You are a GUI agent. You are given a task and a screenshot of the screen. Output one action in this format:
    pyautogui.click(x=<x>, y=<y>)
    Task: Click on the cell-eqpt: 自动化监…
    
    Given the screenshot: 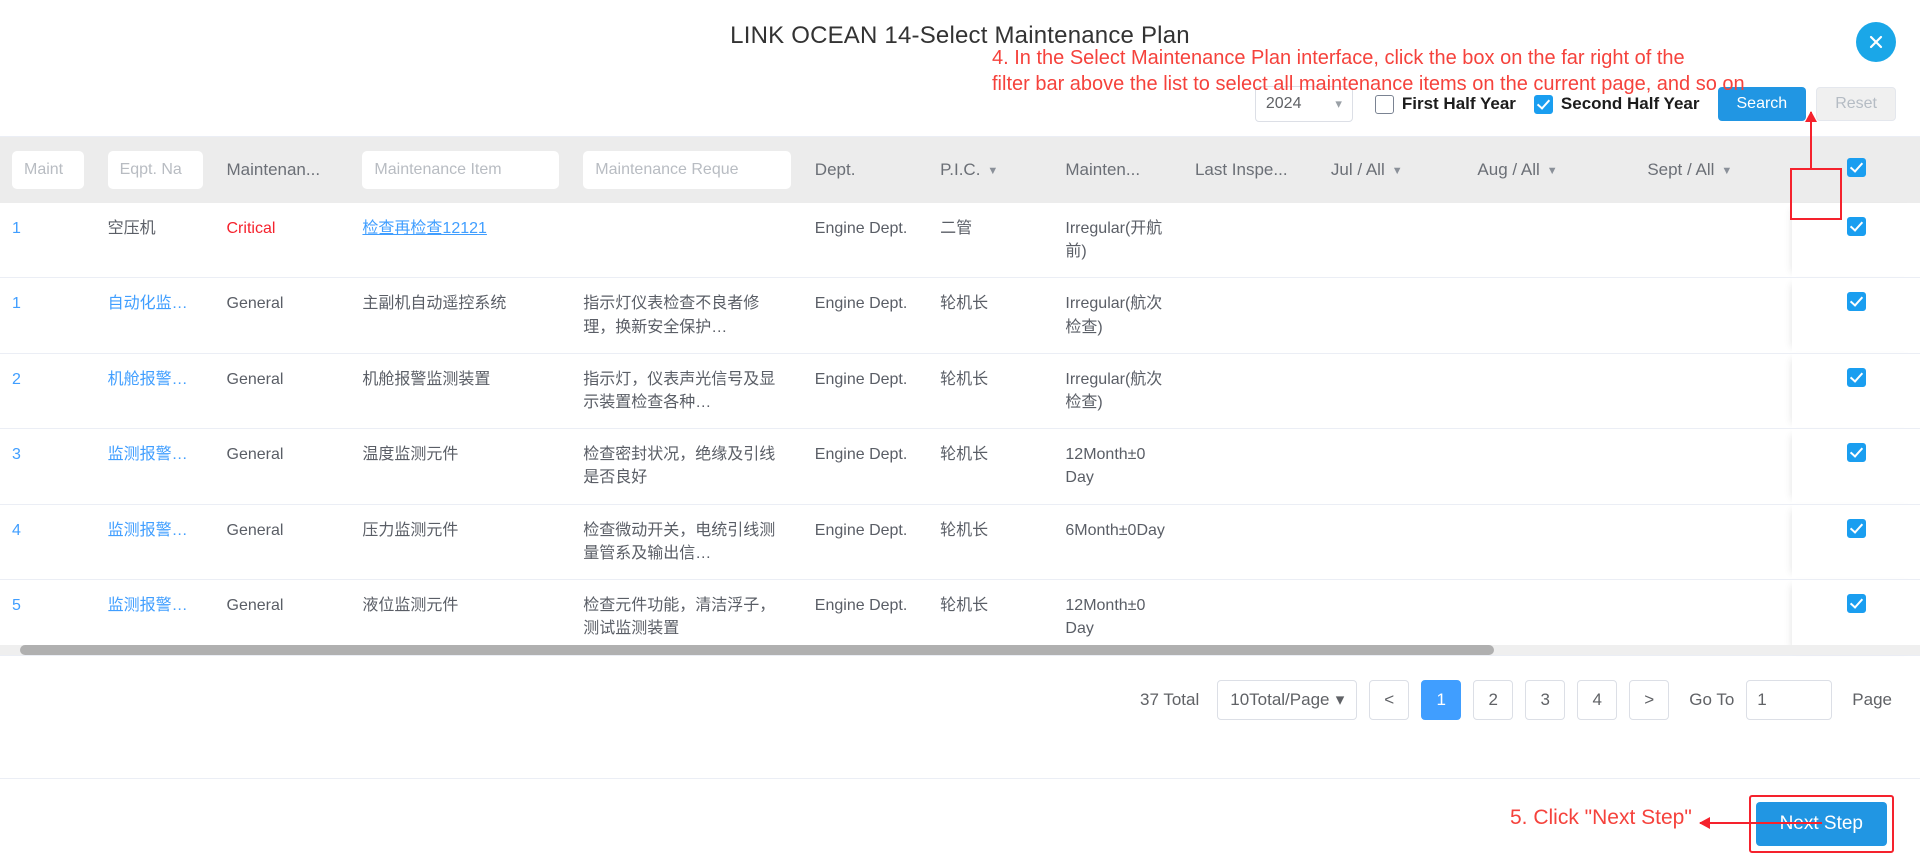 What is the action you would take?
    pyautogui.click(x=155, y=315)
    